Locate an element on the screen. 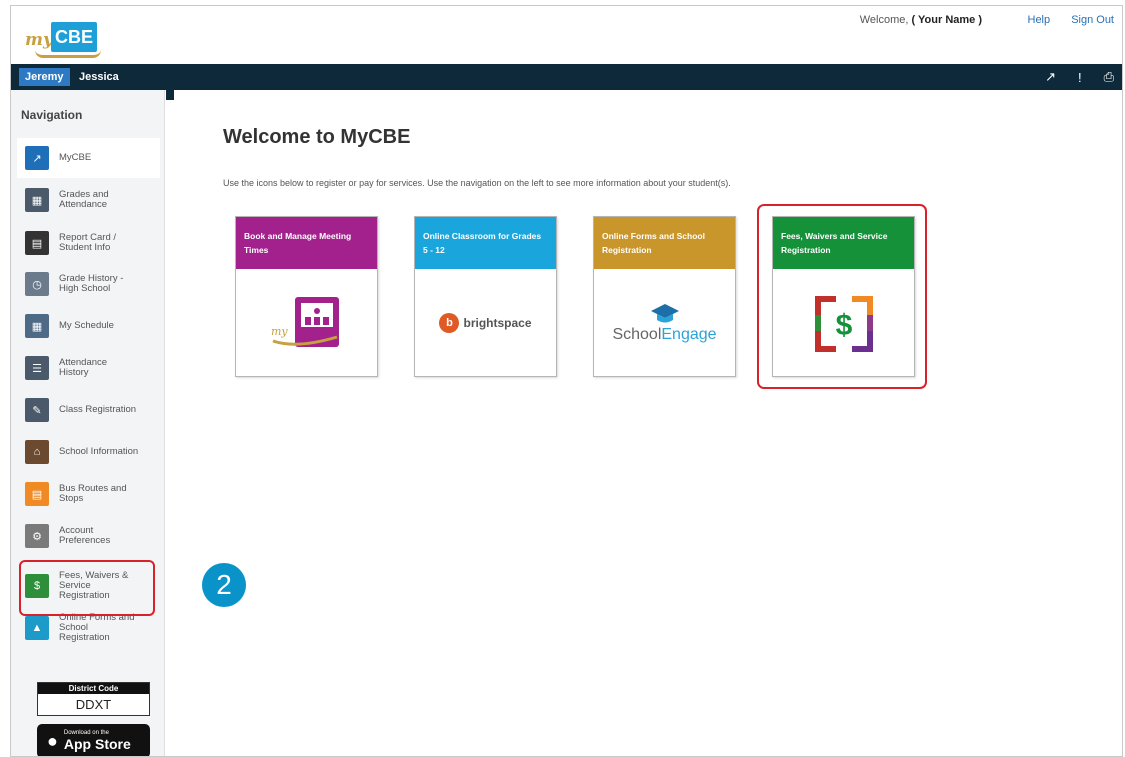 Image resolution: width=1125 pixels, height=757 pixels. sidebar-item-grades-and-attendance: ▦ Grades and Attendance is located at coordinates (88, 200).